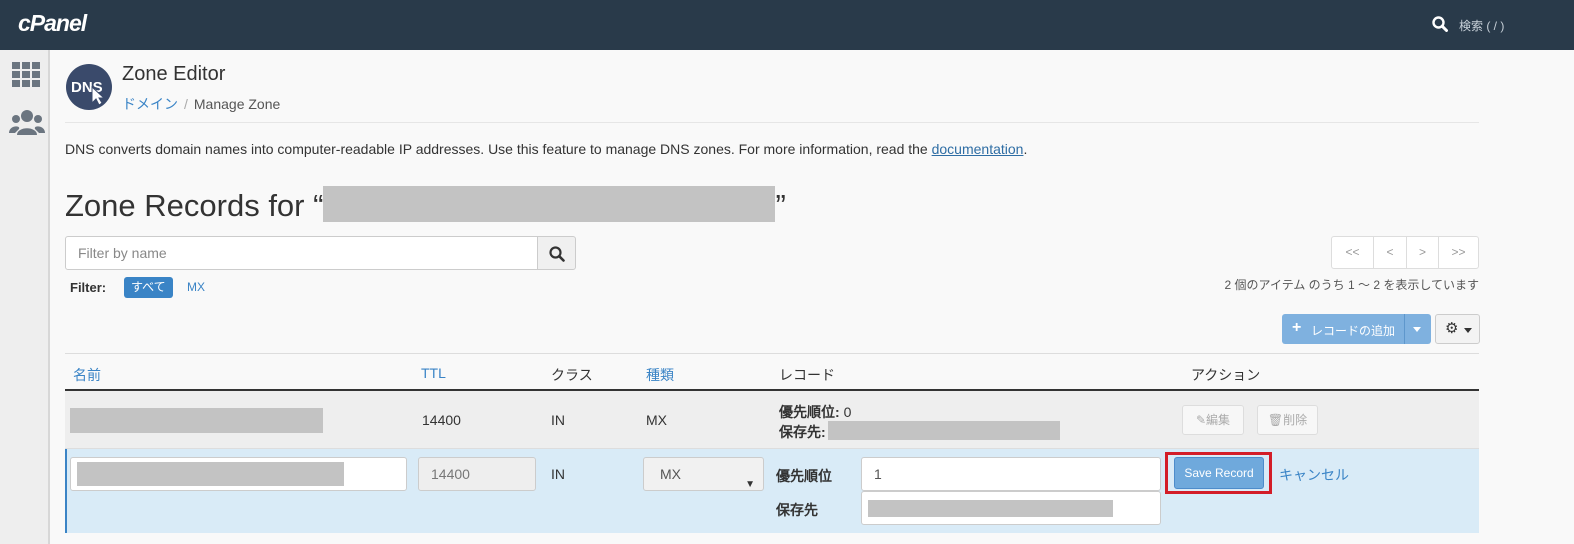 Image resolution: width=1574 pixels, height=544 pixels. What do you see at coordinates (196, 420) in the screenshot?
I see `redacted-record-name` at bounding box center [196, 420].